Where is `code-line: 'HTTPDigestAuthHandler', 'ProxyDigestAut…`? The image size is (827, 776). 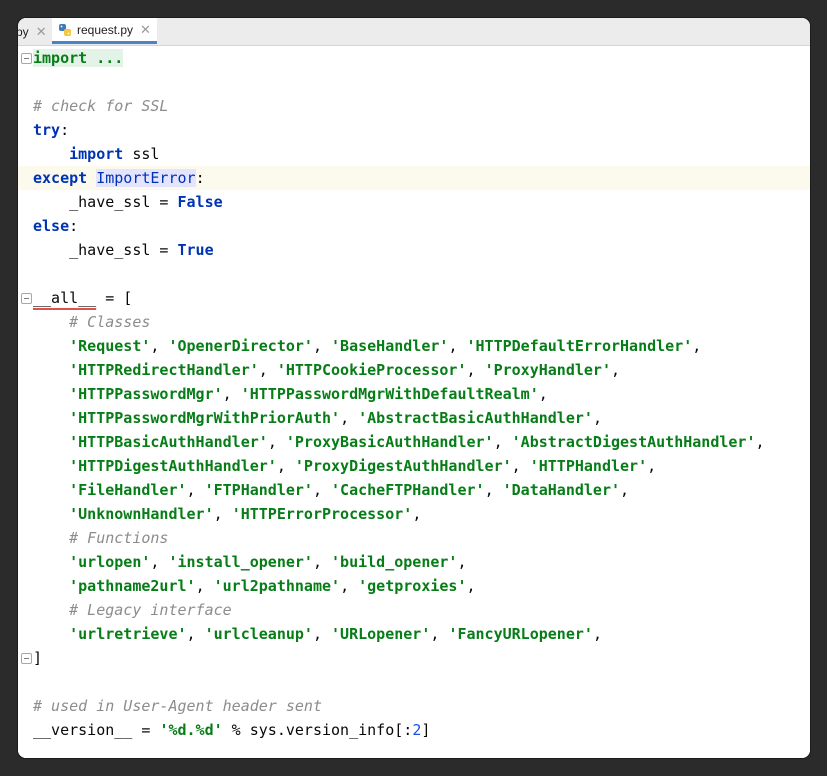
code-line: 'HTTPDigestAuthHandler', 'ProxyDigestAut… is located at coordinates (414, 466).